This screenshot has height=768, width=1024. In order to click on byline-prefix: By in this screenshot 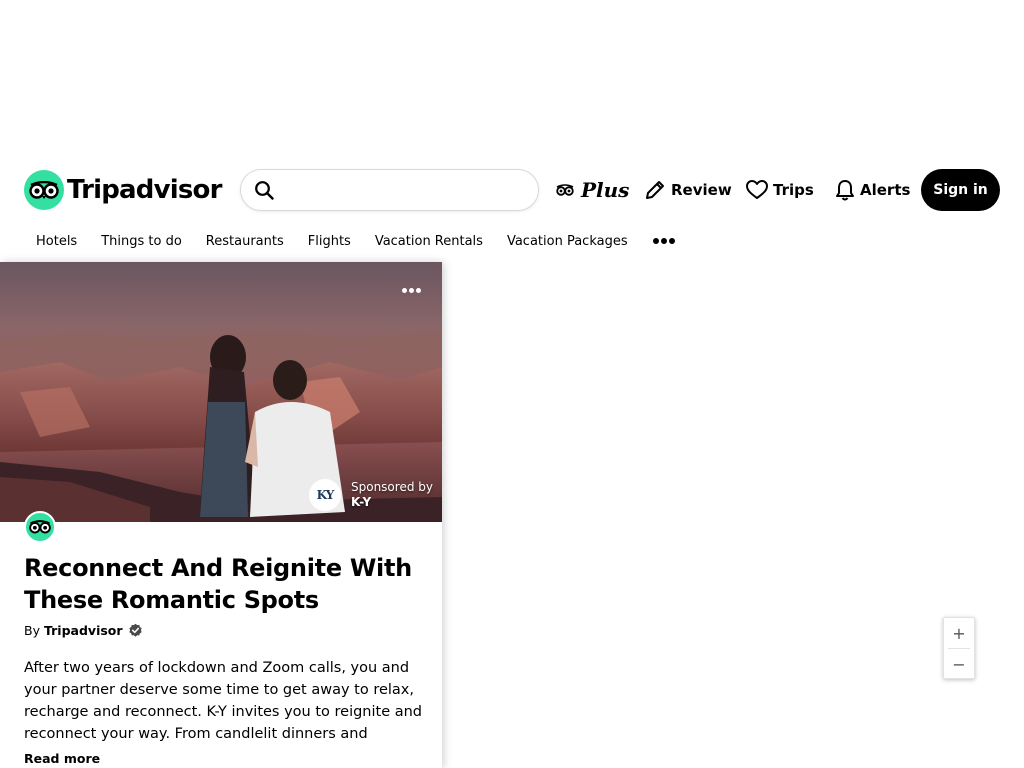, I will do `click(32, 630)`.